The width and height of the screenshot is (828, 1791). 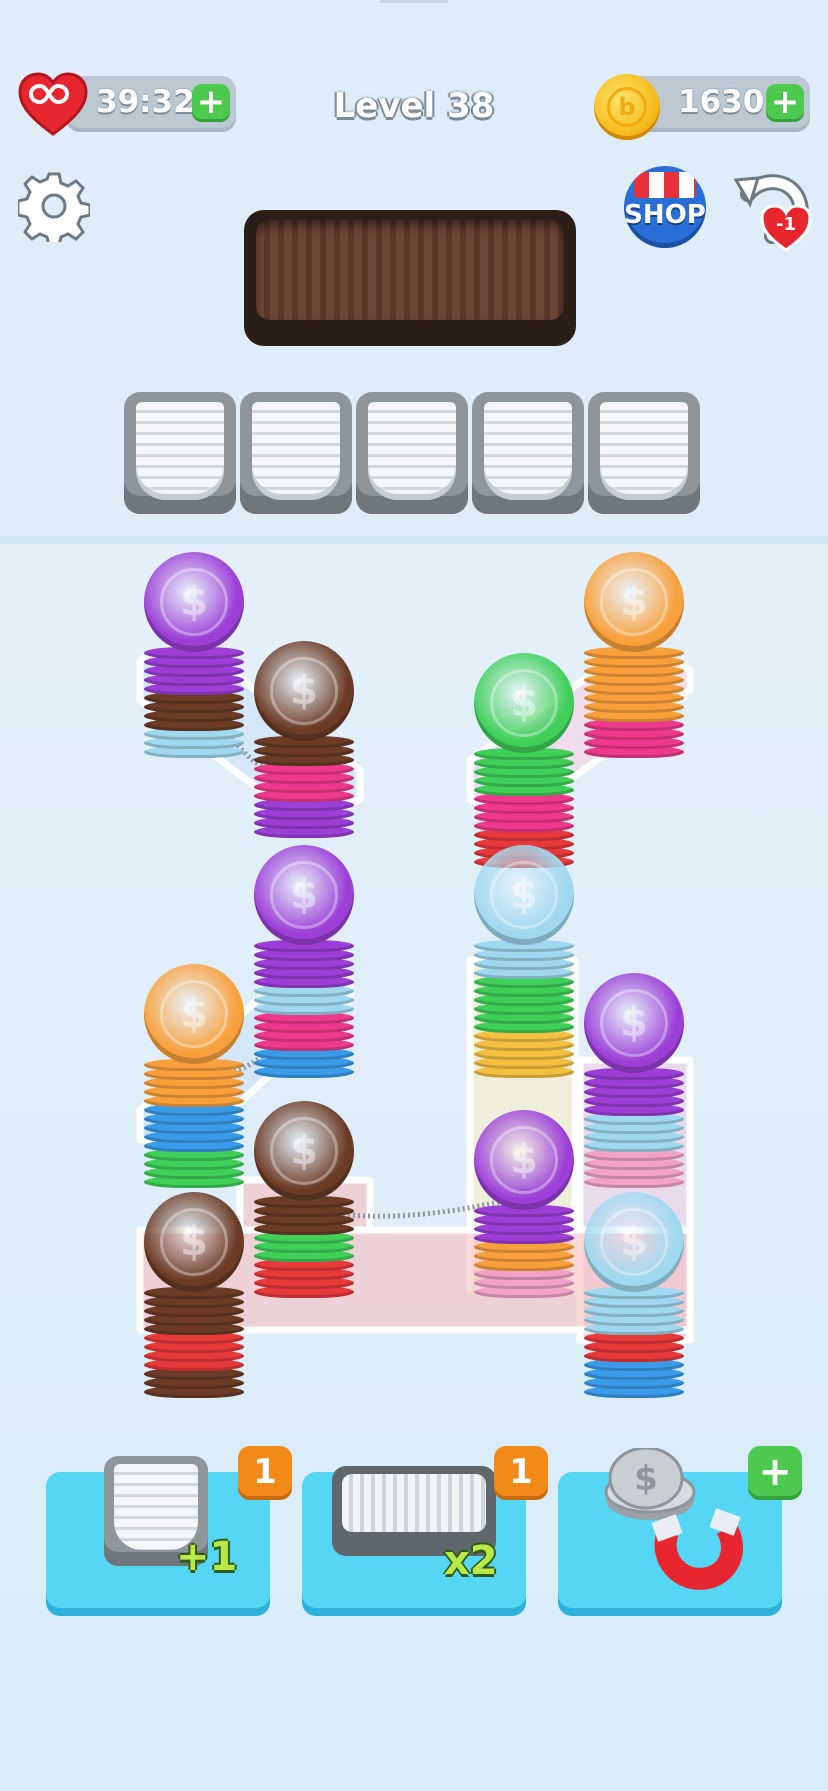 What do you see at coordinates (265, 1473) in the screenshot?
I see `add-slot-count-badge: 1` at bounding box center [265, 1473].